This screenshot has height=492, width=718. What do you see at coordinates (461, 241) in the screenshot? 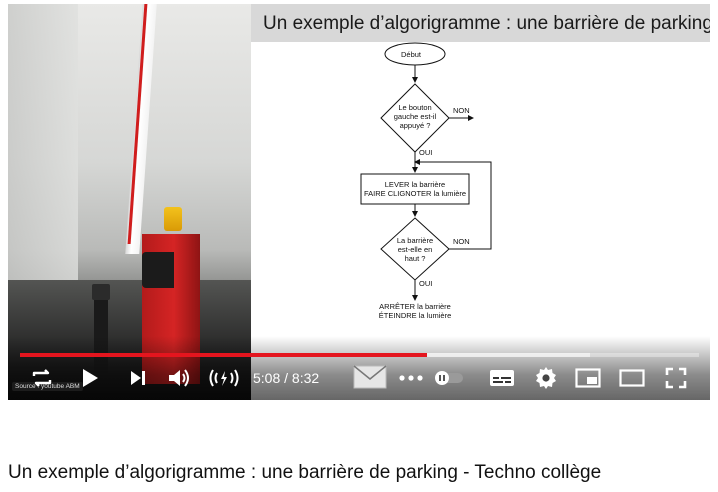
I see `flowchart-decision2-no: NON` at bounding box center [461, 241].